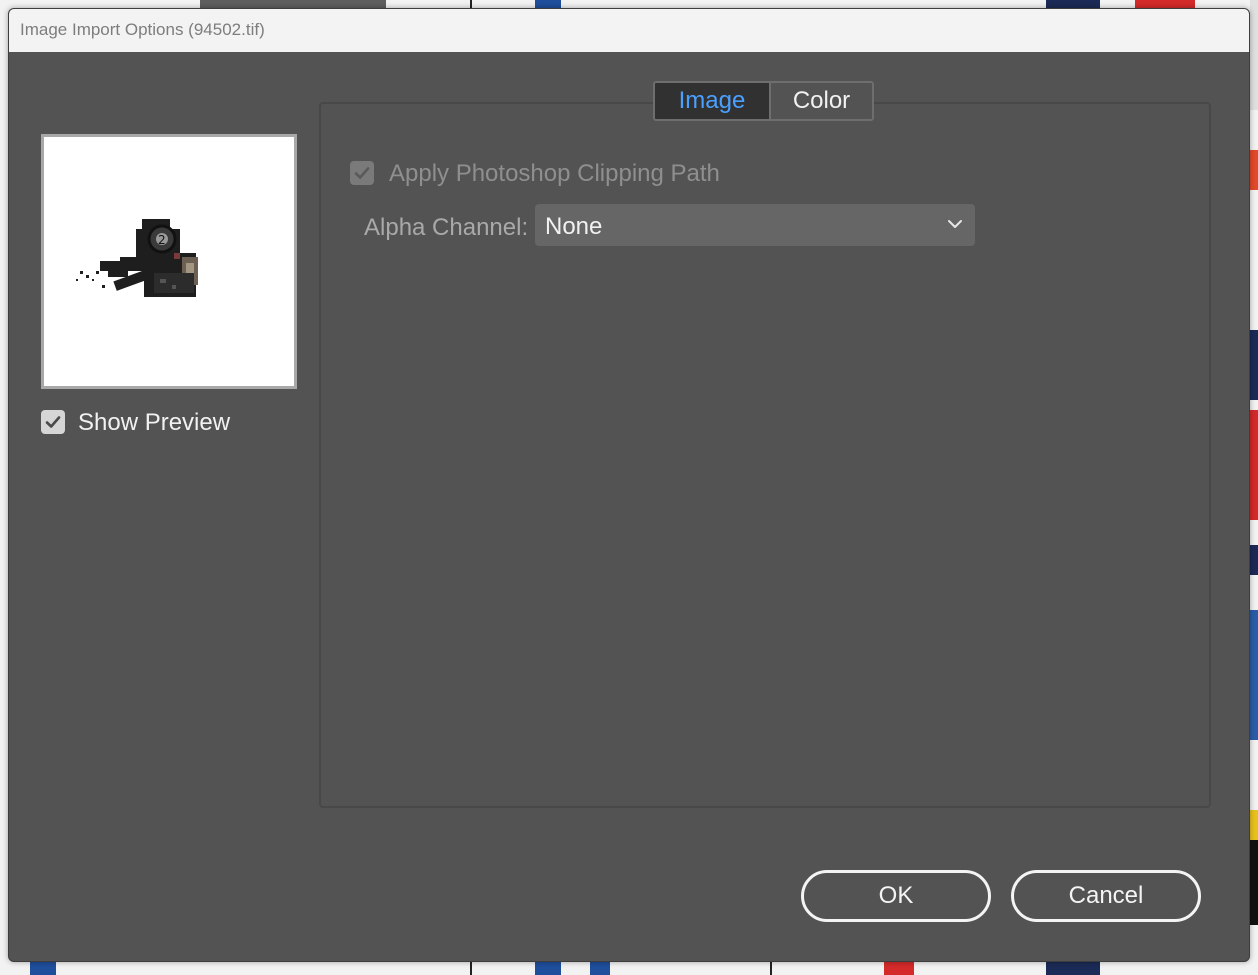 Image resolution: width=1258 pixels, height=975 pixels. I want to click on alpha-channel-label: Alpha Channel:, so click(446, 227).